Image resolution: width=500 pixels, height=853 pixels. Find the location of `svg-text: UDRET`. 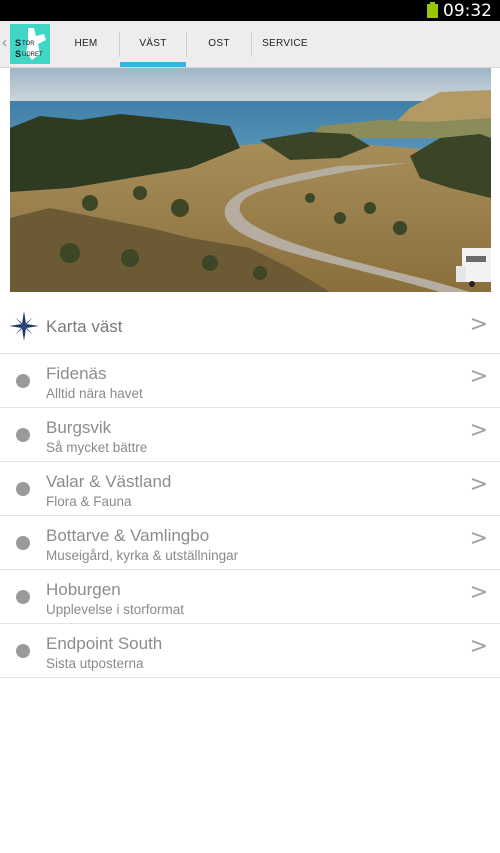

svg-text: UDRET is located at coordinates (32, 55).